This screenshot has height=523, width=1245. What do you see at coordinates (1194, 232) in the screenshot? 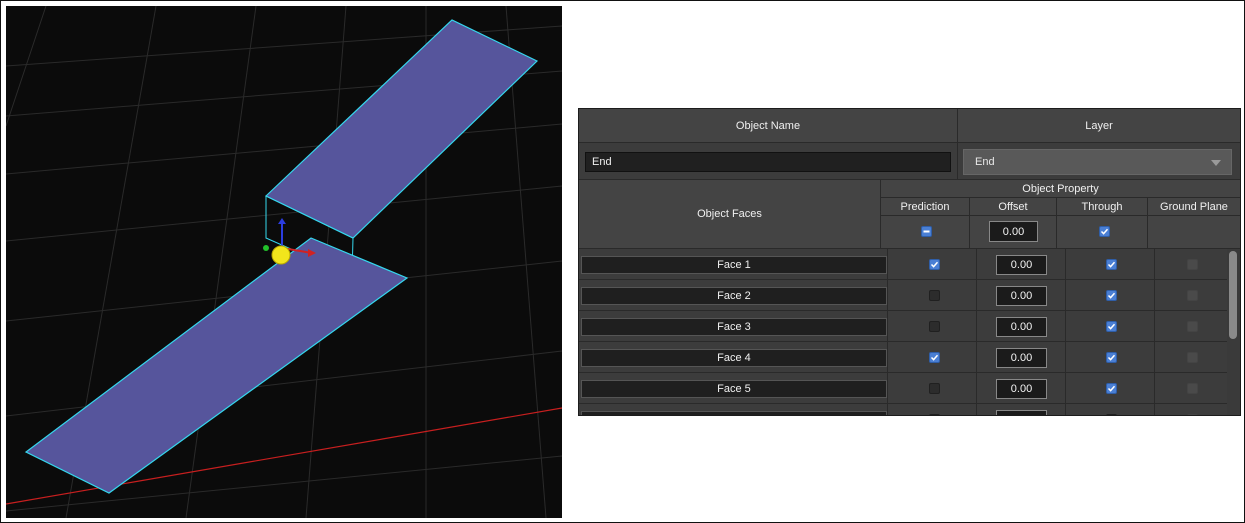
I see `ground-plane-all-cell` at bounding box center [1194, 232].